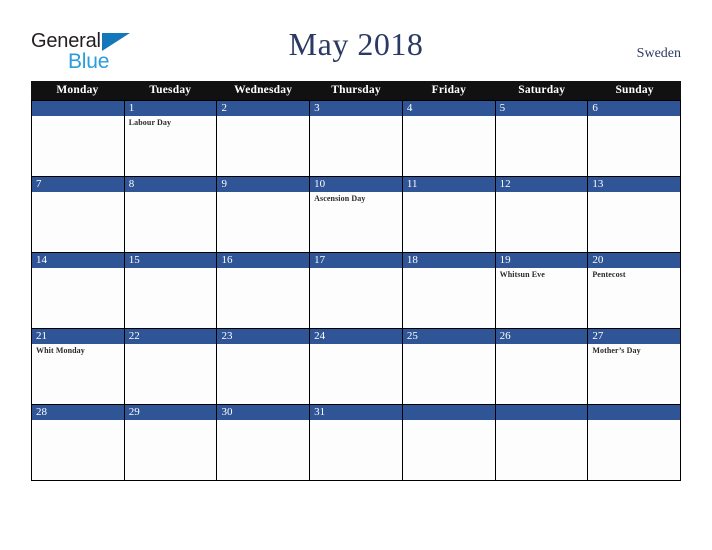  Describe the element at coordinates (78, 214) in the screenshot. I see `day-cell-7: 7` at that location.